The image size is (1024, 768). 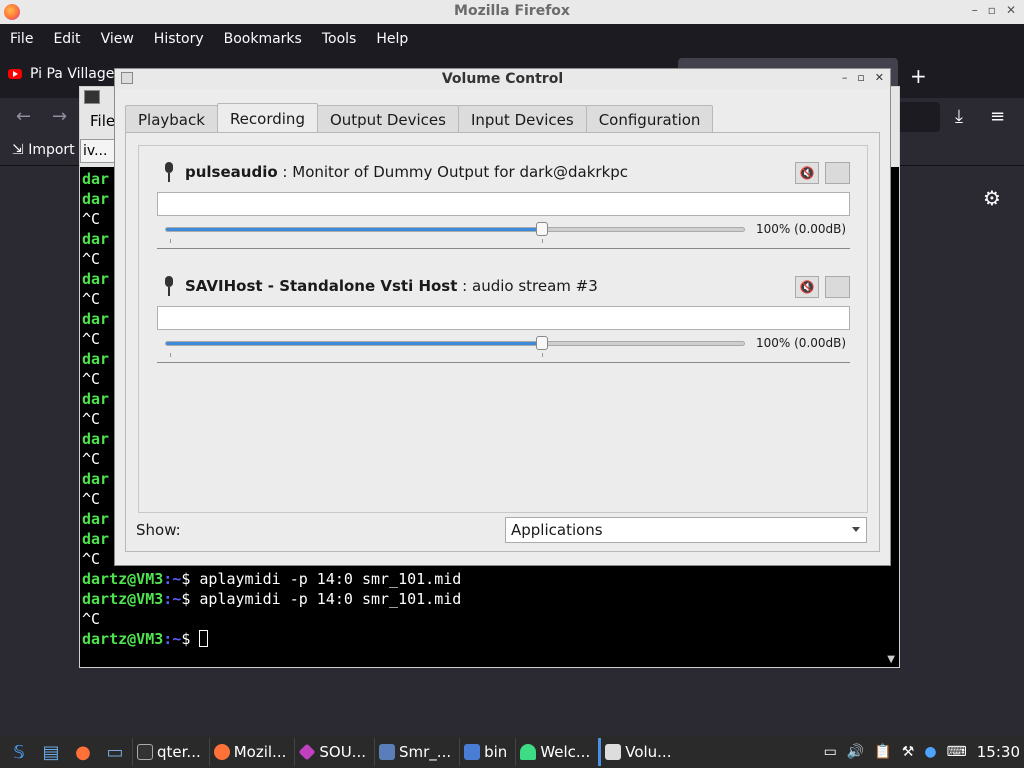 I want to click on terminal-line: ^C, so click(x=91, y=619).